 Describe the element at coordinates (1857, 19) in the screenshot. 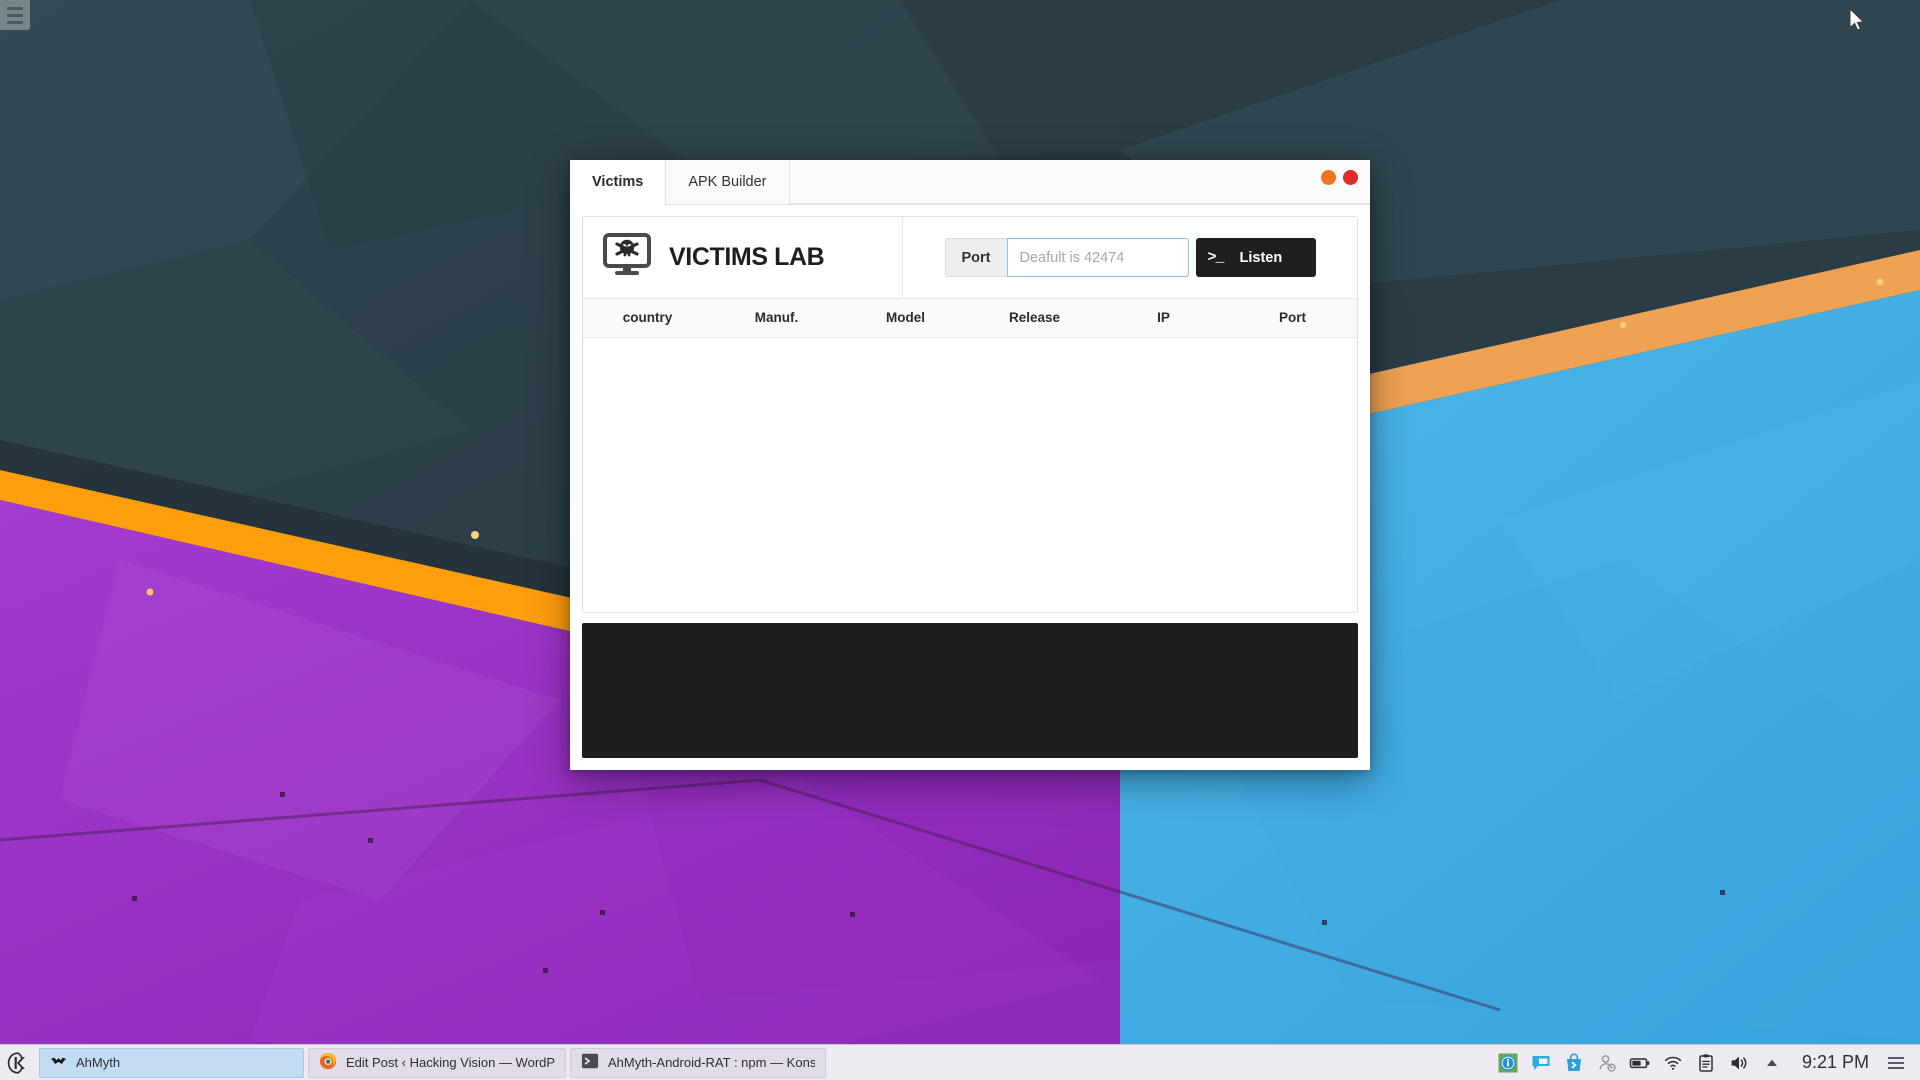

I see `mouse-cursor` at that location.